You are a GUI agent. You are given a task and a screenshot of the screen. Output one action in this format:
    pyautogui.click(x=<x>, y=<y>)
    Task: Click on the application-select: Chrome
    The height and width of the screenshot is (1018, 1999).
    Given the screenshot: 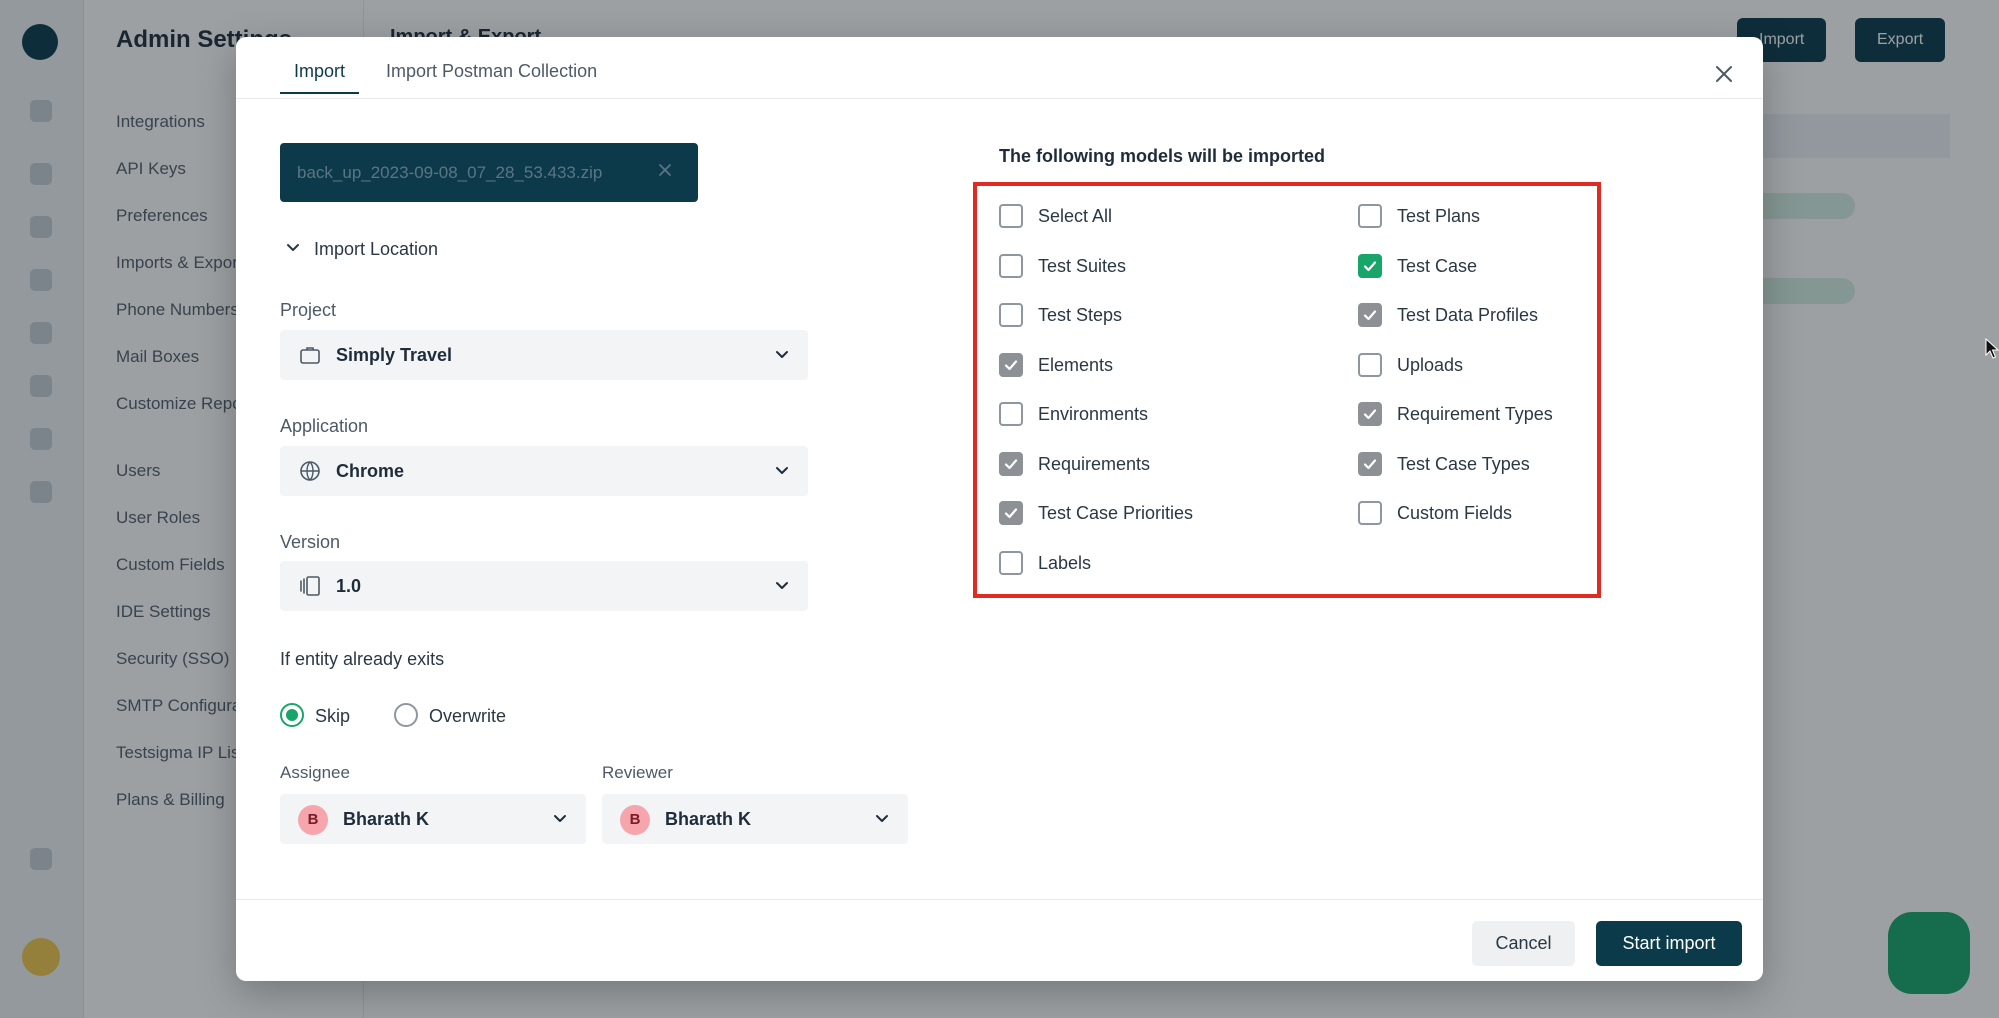 What is the action you would take?
    pyautogui.click(x=544, y=471)
    